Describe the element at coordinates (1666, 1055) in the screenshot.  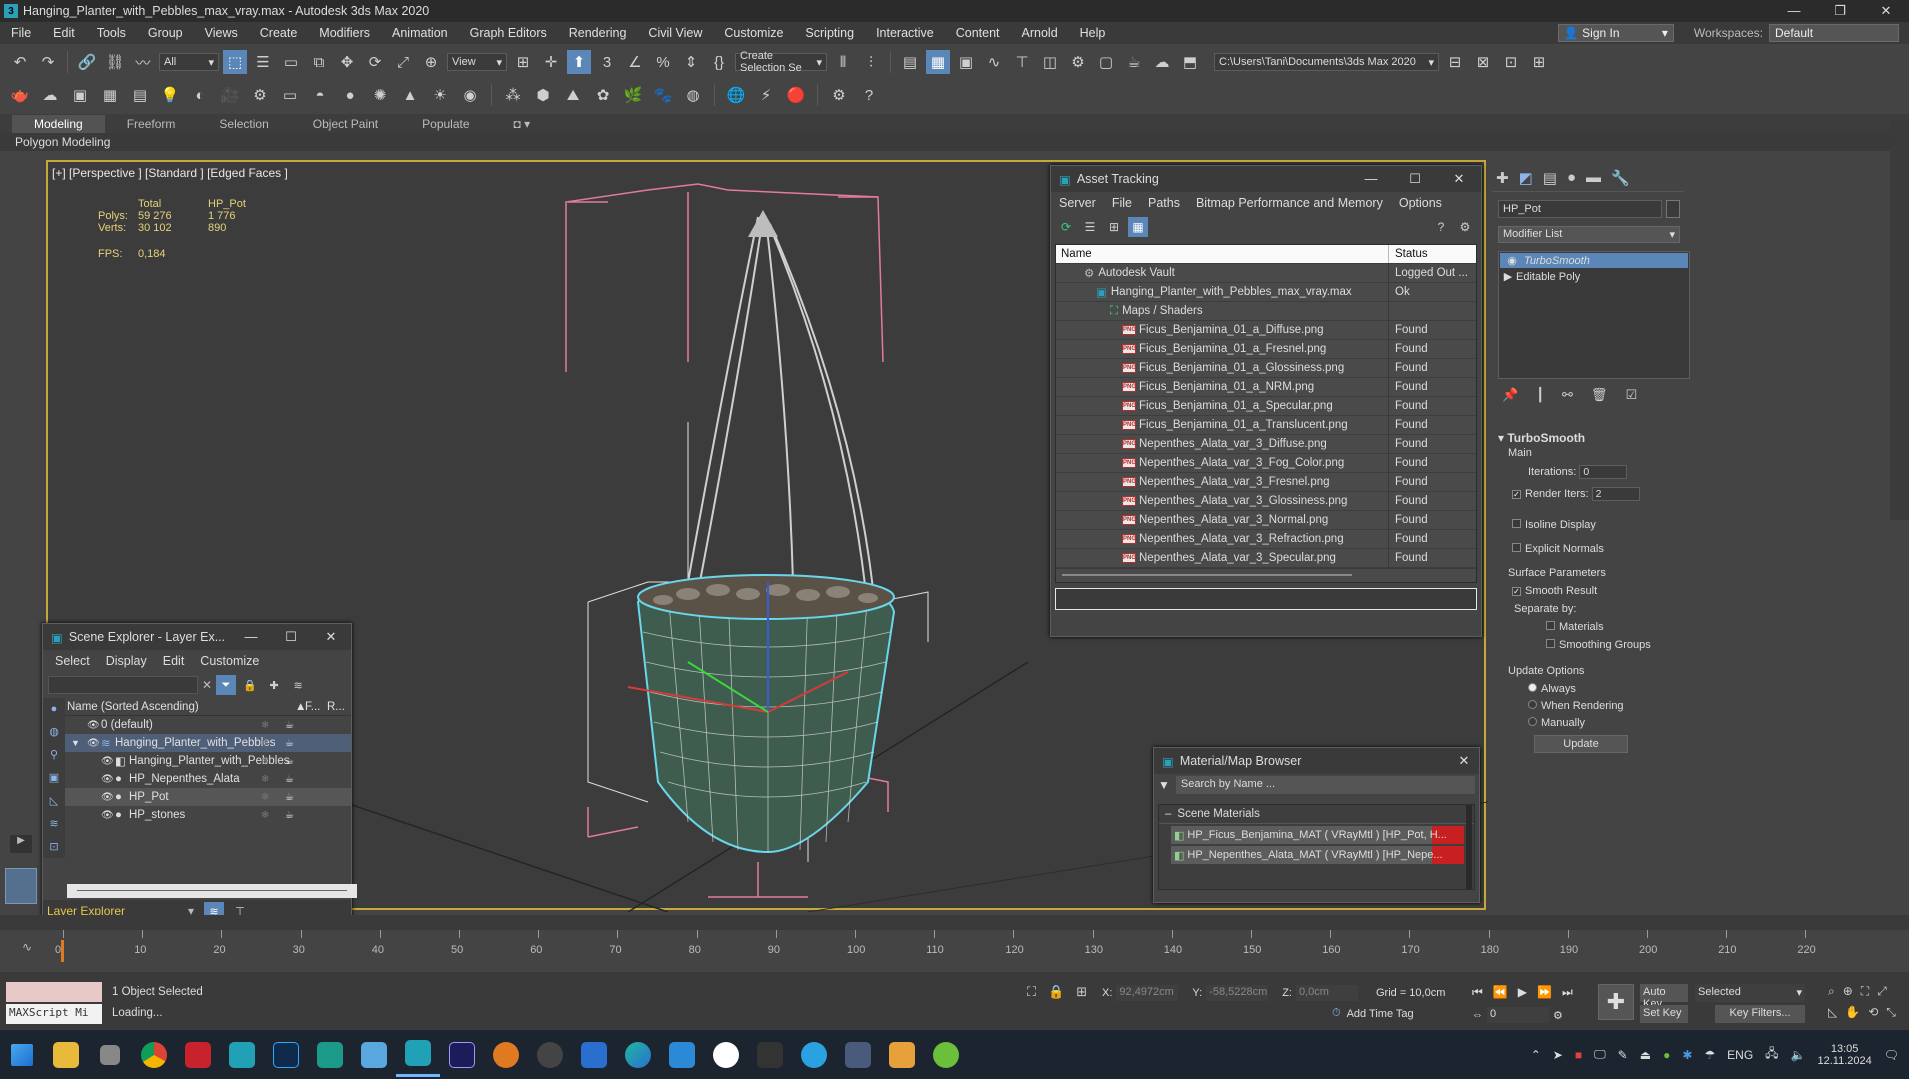
I see `tray-utorrent-icon: ●` at that location.